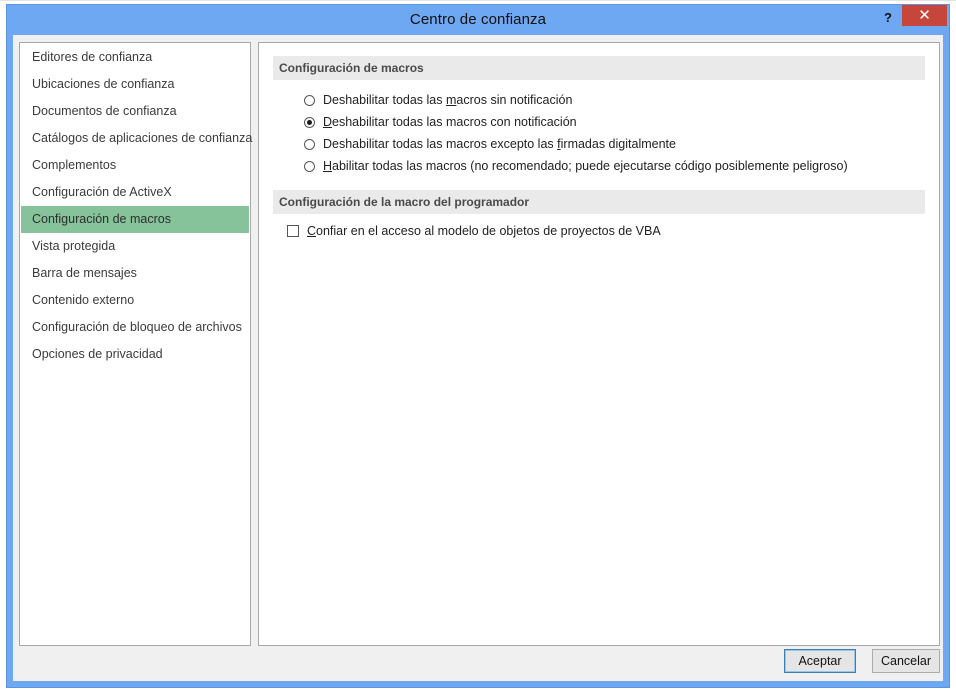  I want to click on sidebar-item: Barra de mensajes, so click(135, 273).